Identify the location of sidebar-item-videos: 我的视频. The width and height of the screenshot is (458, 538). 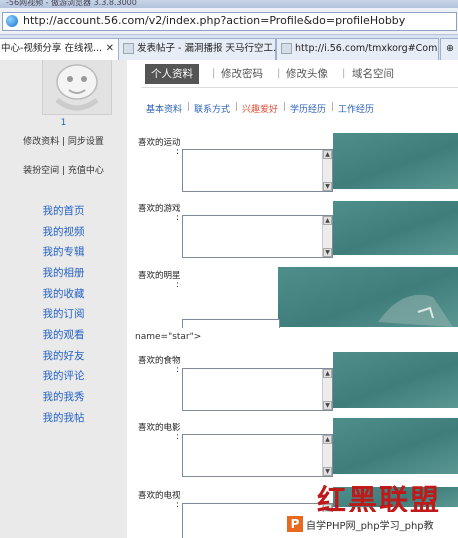
(63, 231).